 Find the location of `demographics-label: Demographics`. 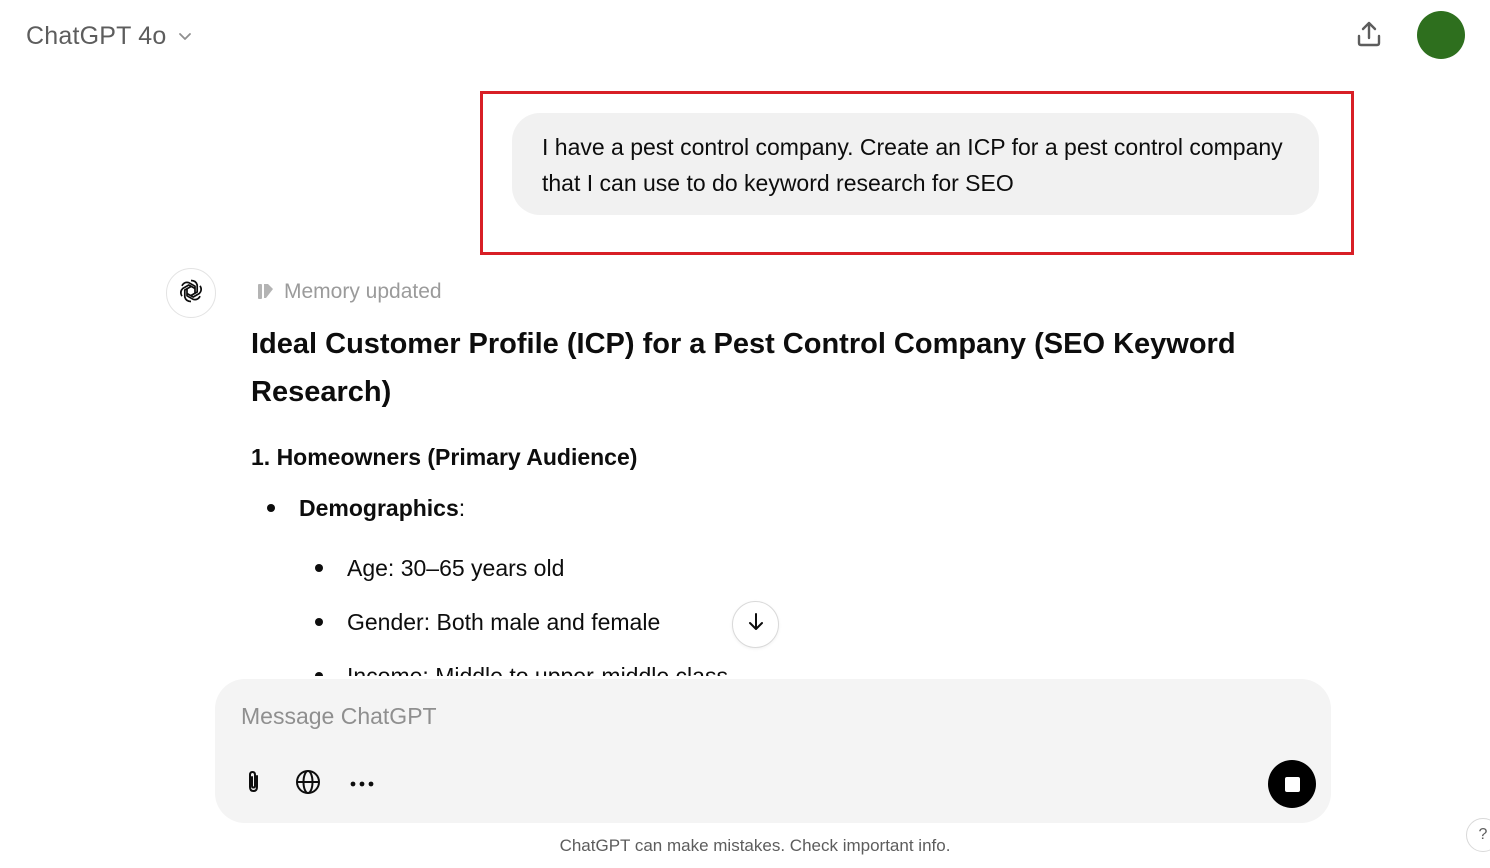

demographics-label: Demographics is located at coordinates (379, 508).